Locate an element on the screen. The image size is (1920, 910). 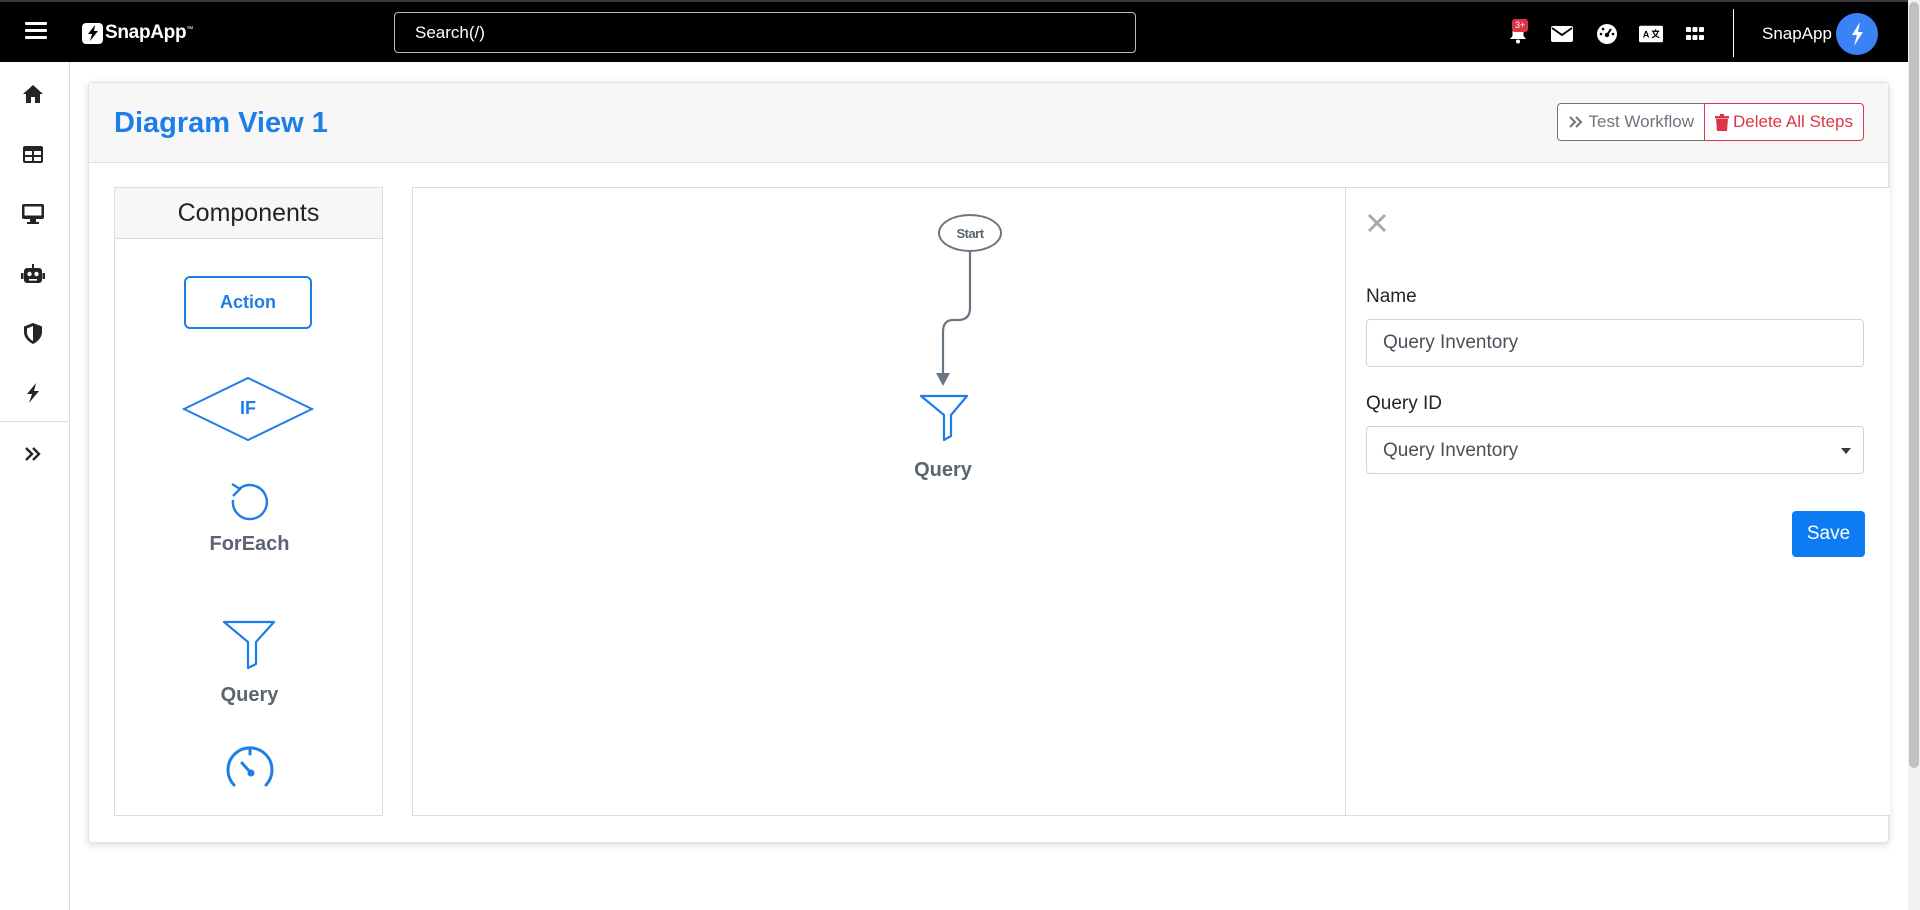
gauge-icon is located at coordinates (250, 766).